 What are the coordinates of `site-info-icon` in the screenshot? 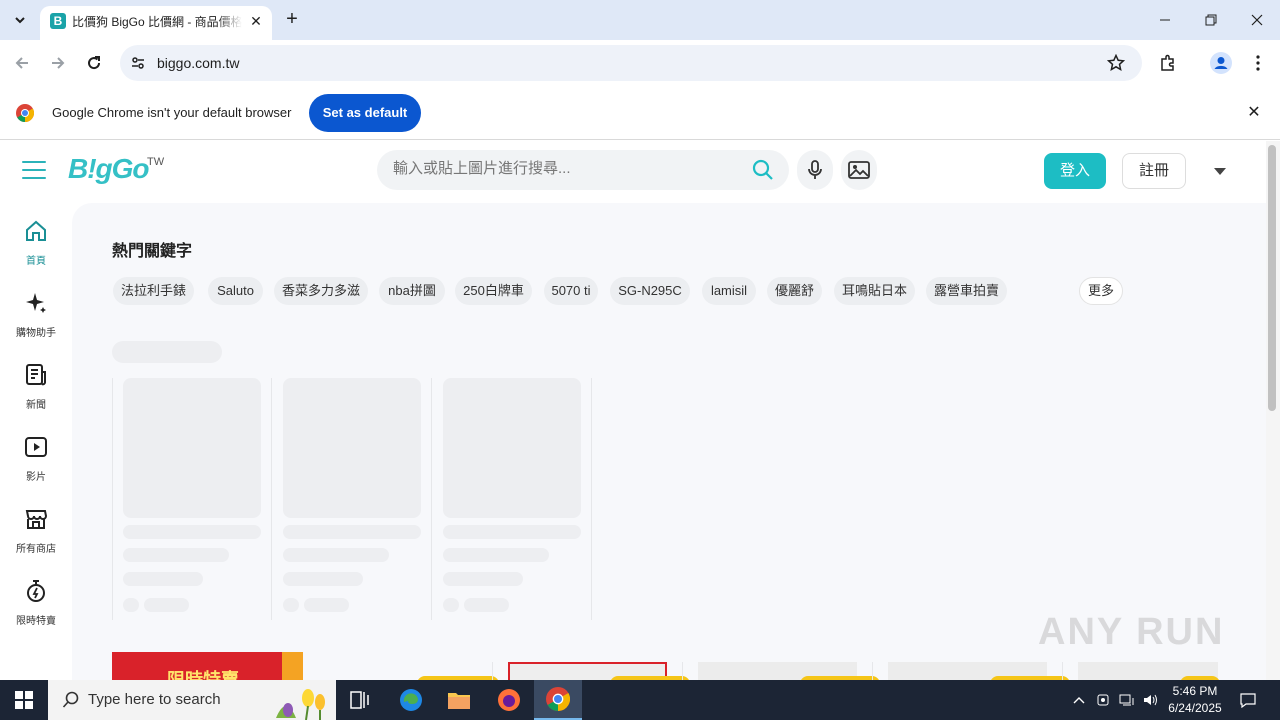 It's located at (138, 63).